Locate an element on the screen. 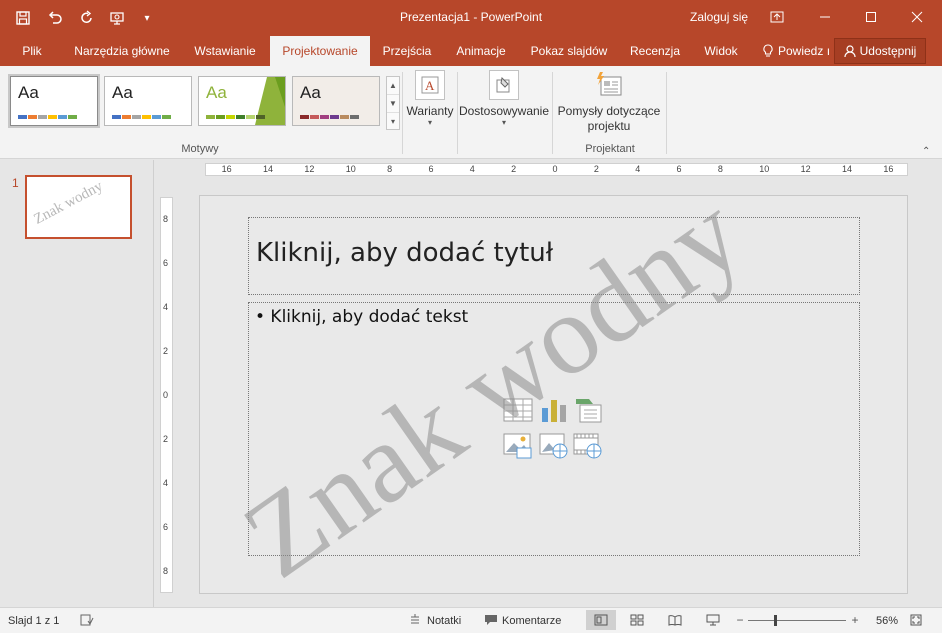 The width and height of the screenshot is (942, 633). comments-icon is located at coordinates (491, 620).